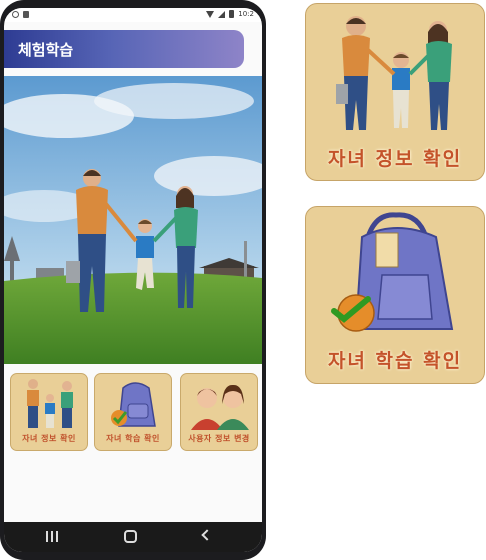 The image size is (486, 560). I want to click on child-study-card: 자녀 학습 확인, so click(395, 295).